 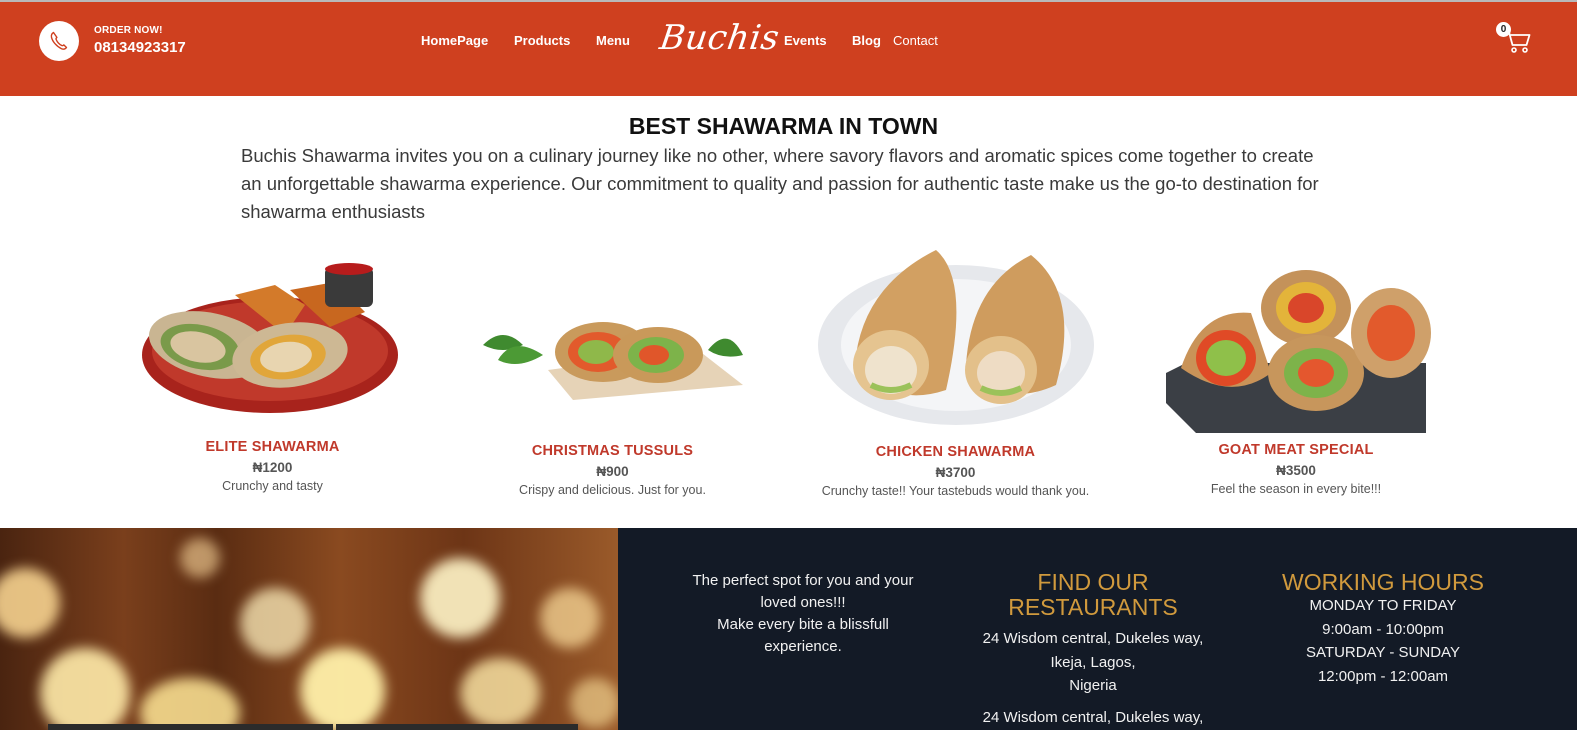 I want to click on brand-logo: Buchis, so click(x=719, y=38).